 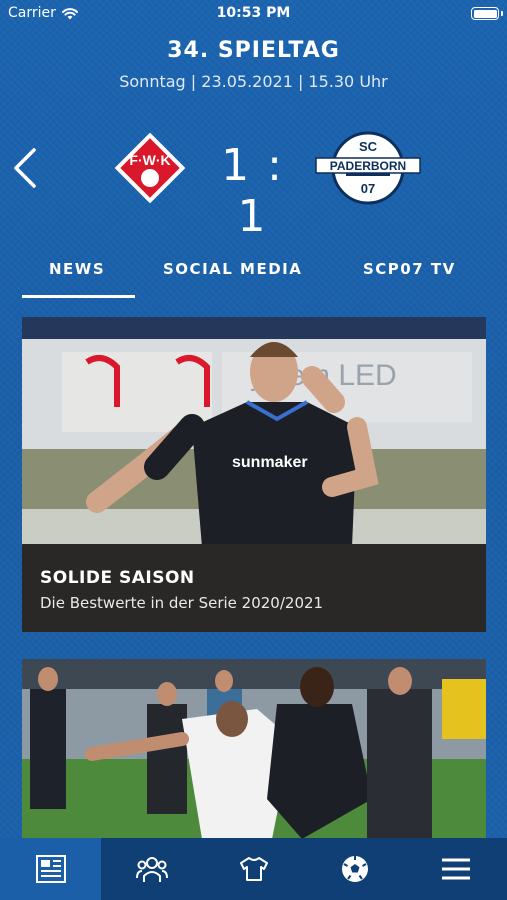 I want to click on nav-team, so click(x=151, y=869).